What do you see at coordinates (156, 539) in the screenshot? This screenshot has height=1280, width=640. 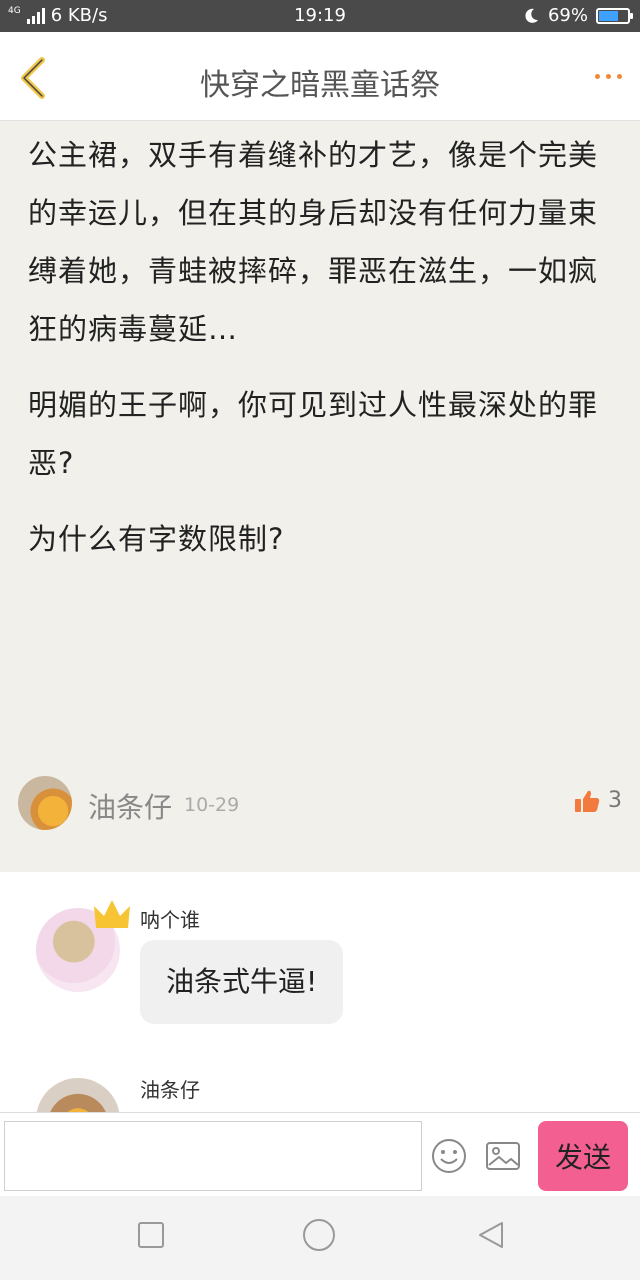 I see `article-paragraph: 为什么有字数限制?` at bounding box center [156, 539].